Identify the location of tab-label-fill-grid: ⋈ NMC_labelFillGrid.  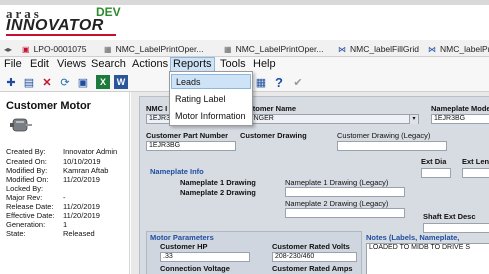
(378, 49).